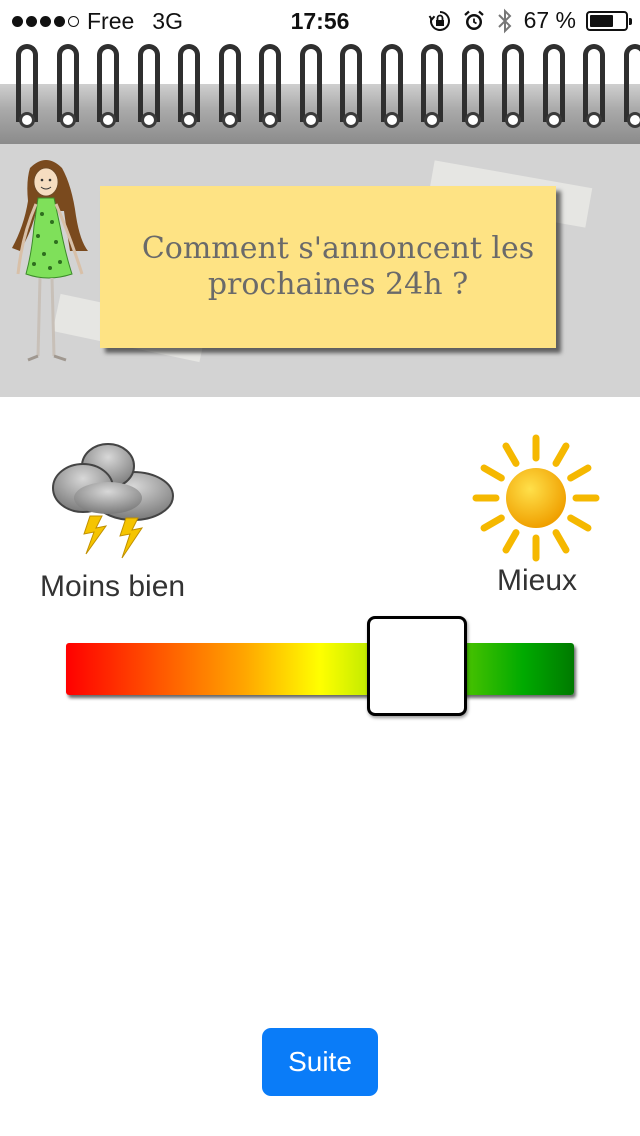 The width and height of the screenshot is (640, 1136). What do you see at coordinates (113, 501) in the screenshot?
I see `storm-cloud-icon` at bounding box center [113, 501].